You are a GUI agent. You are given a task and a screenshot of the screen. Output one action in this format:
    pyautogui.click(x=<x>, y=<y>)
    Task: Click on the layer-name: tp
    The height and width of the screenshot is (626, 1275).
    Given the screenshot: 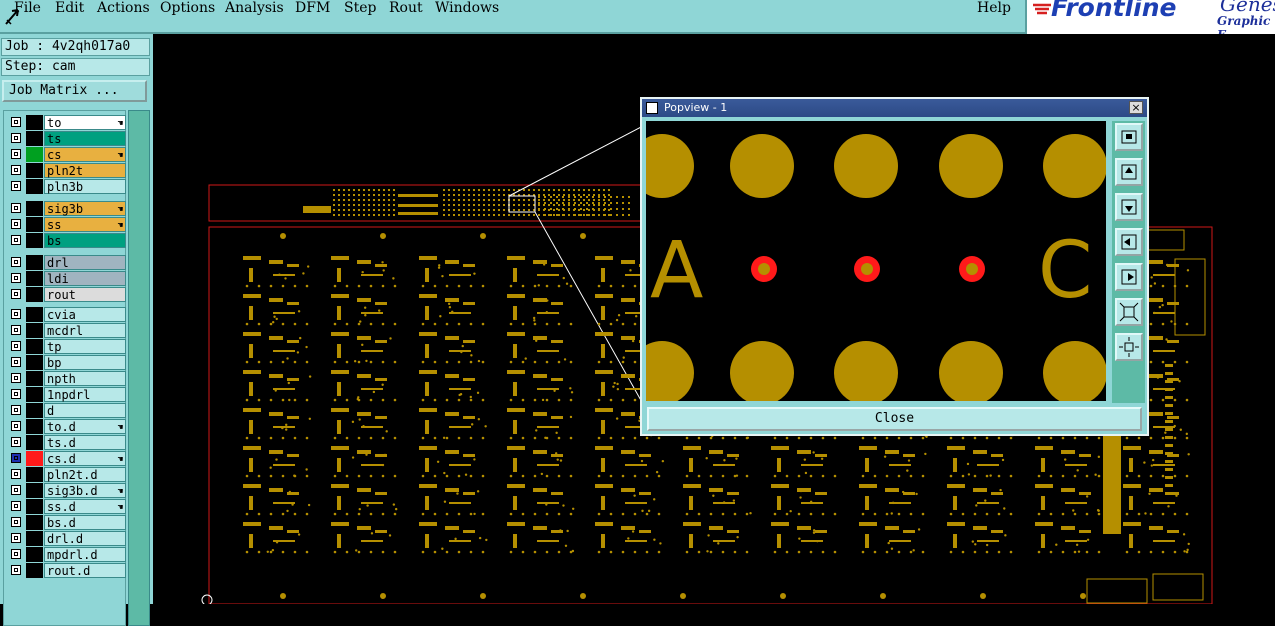 What is the action you would take?
    pyautogui.click(x=85, y=346)
    